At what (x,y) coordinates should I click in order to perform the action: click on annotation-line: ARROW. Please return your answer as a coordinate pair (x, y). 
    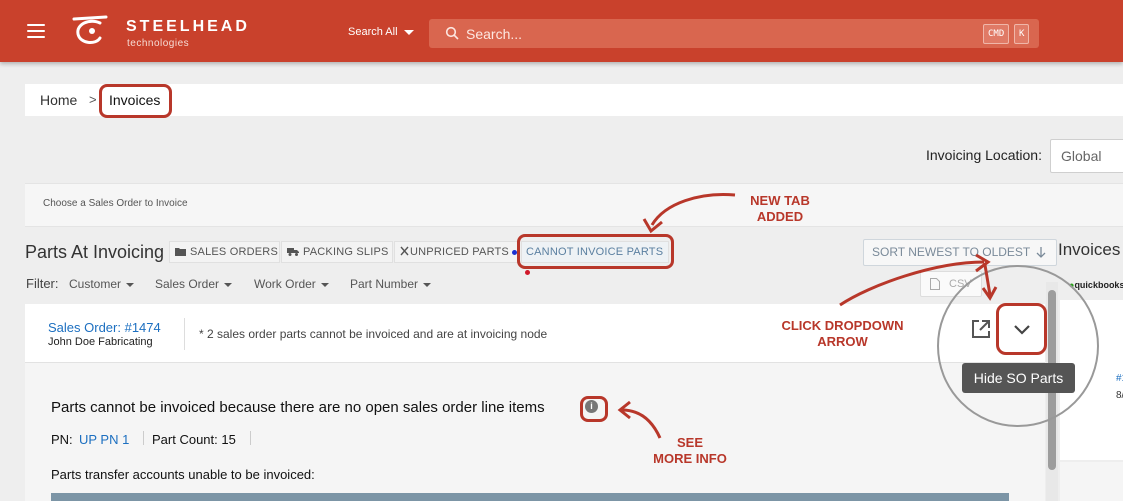
    Looking at the image, I should click on (842, 341).